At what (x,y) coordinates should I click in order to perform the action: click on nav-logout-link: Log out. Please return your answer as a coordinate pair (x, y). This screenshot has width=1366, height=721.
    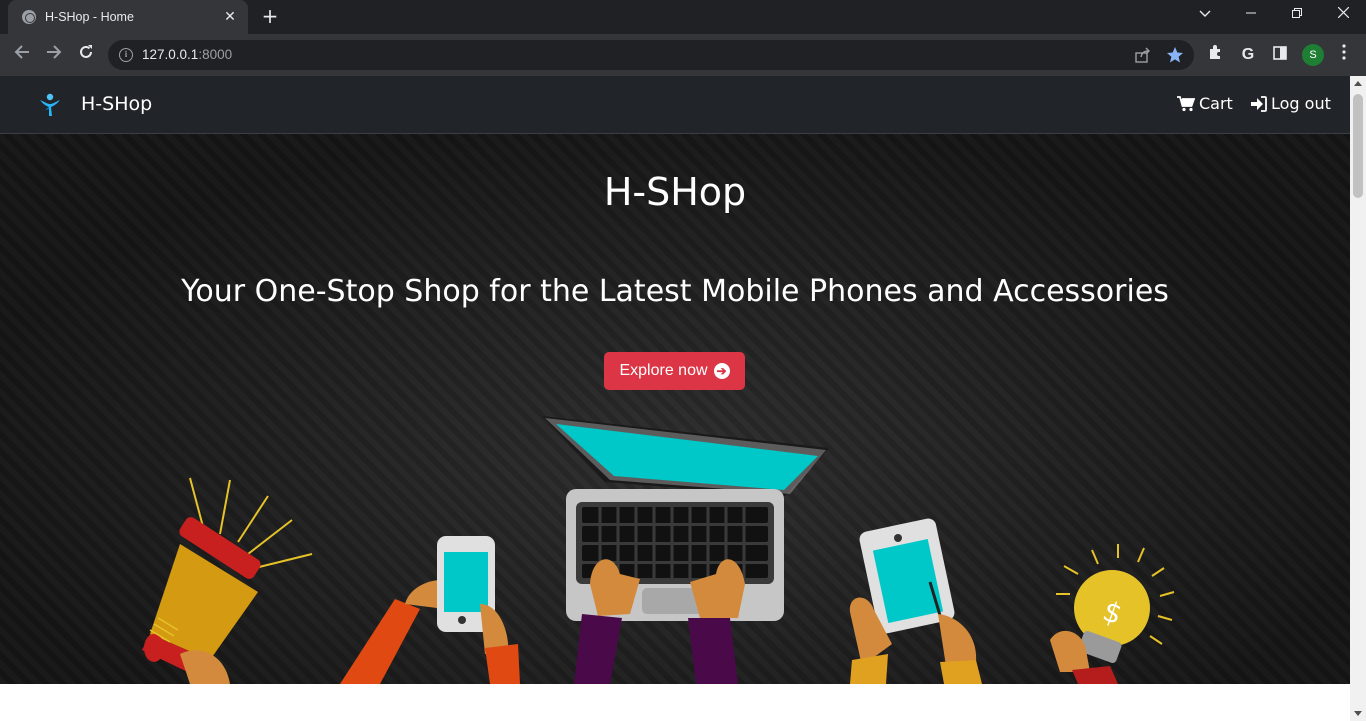
    Looking at the image, I should click on (1290, 103).